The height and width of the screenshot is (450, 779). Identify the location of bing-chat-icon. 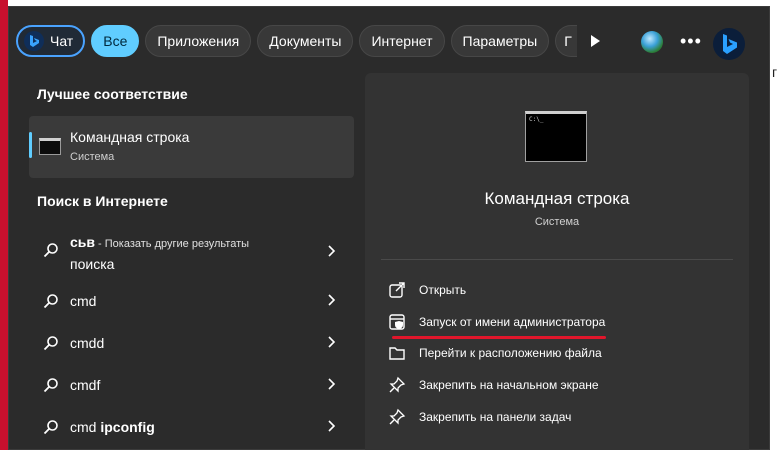
(34, 41).